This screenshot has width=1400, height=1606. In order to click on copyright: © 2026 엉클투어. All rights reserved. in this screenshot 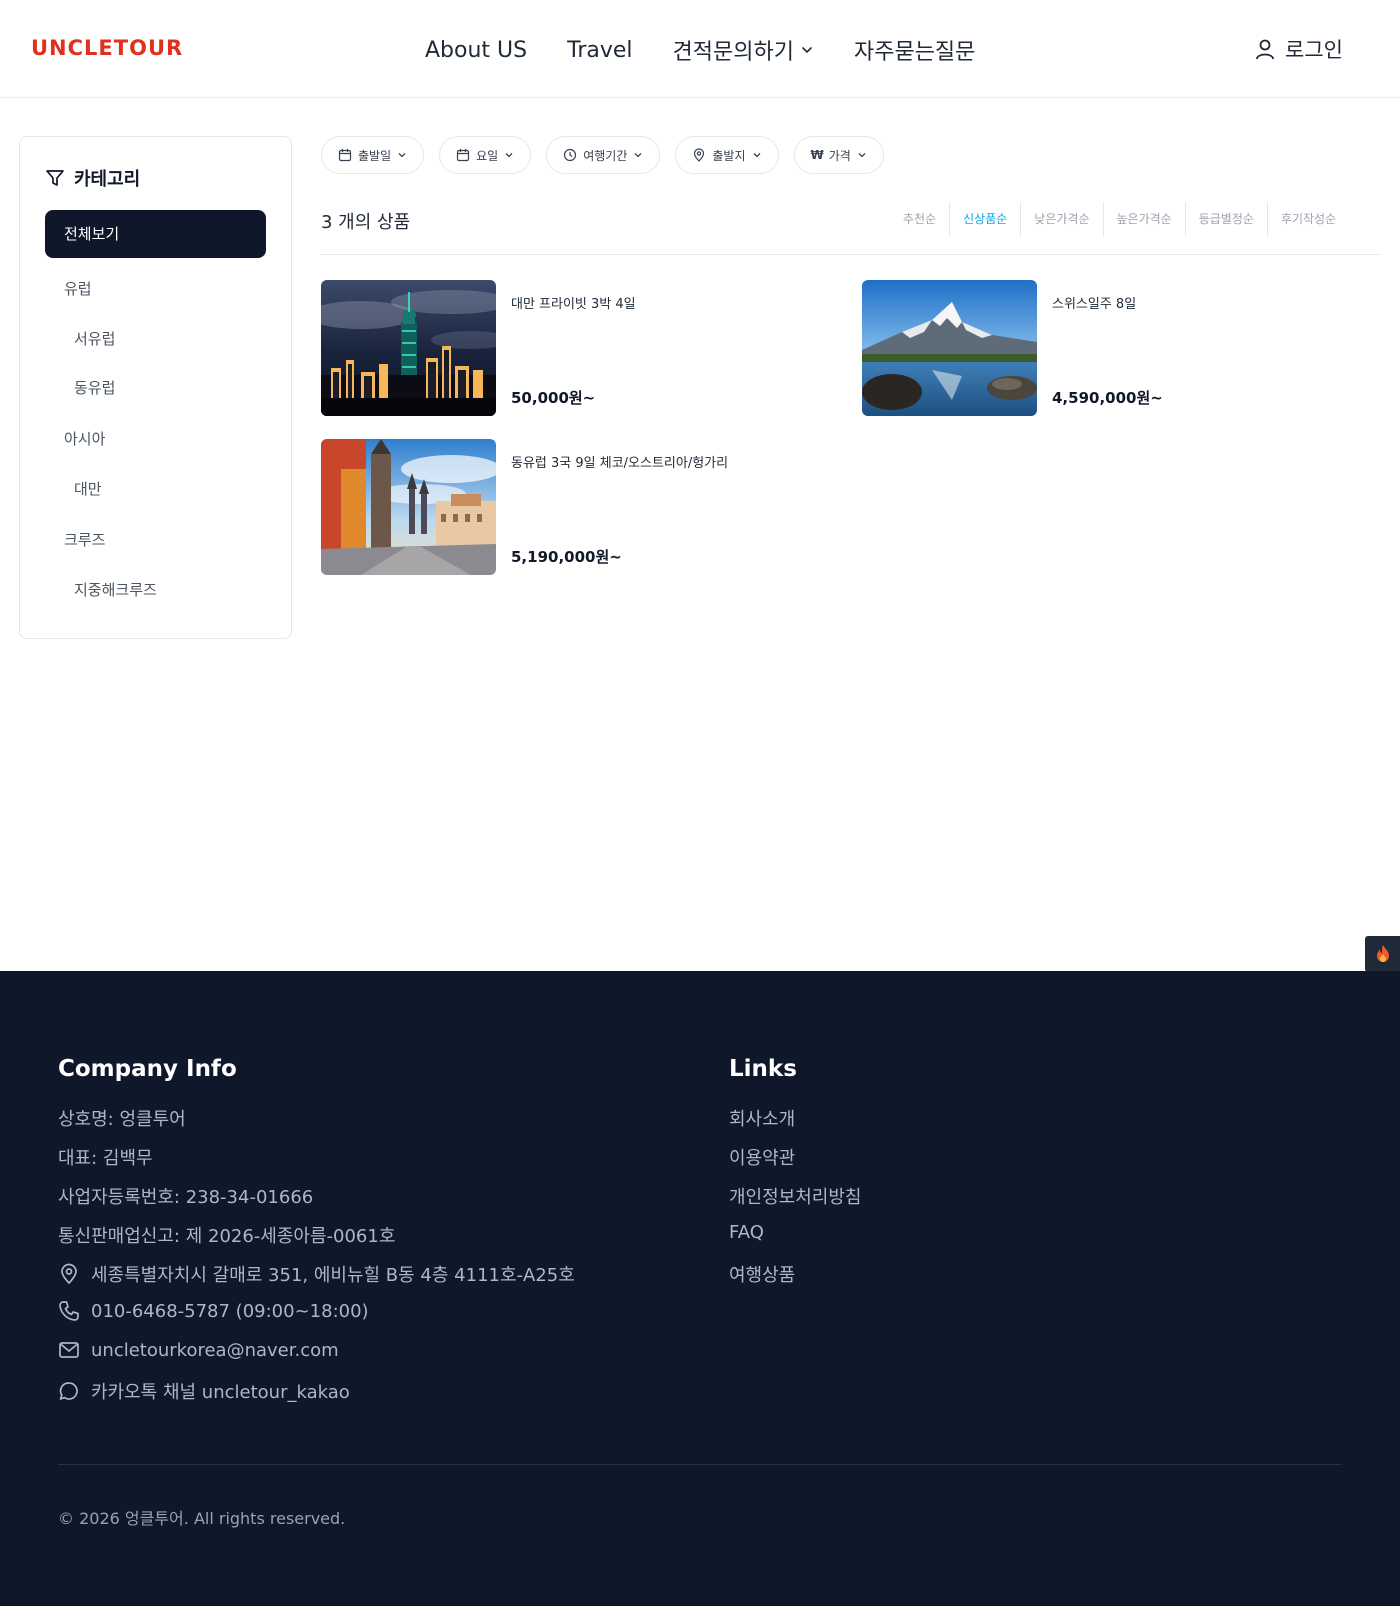, I will do `click(202, 1518)`.